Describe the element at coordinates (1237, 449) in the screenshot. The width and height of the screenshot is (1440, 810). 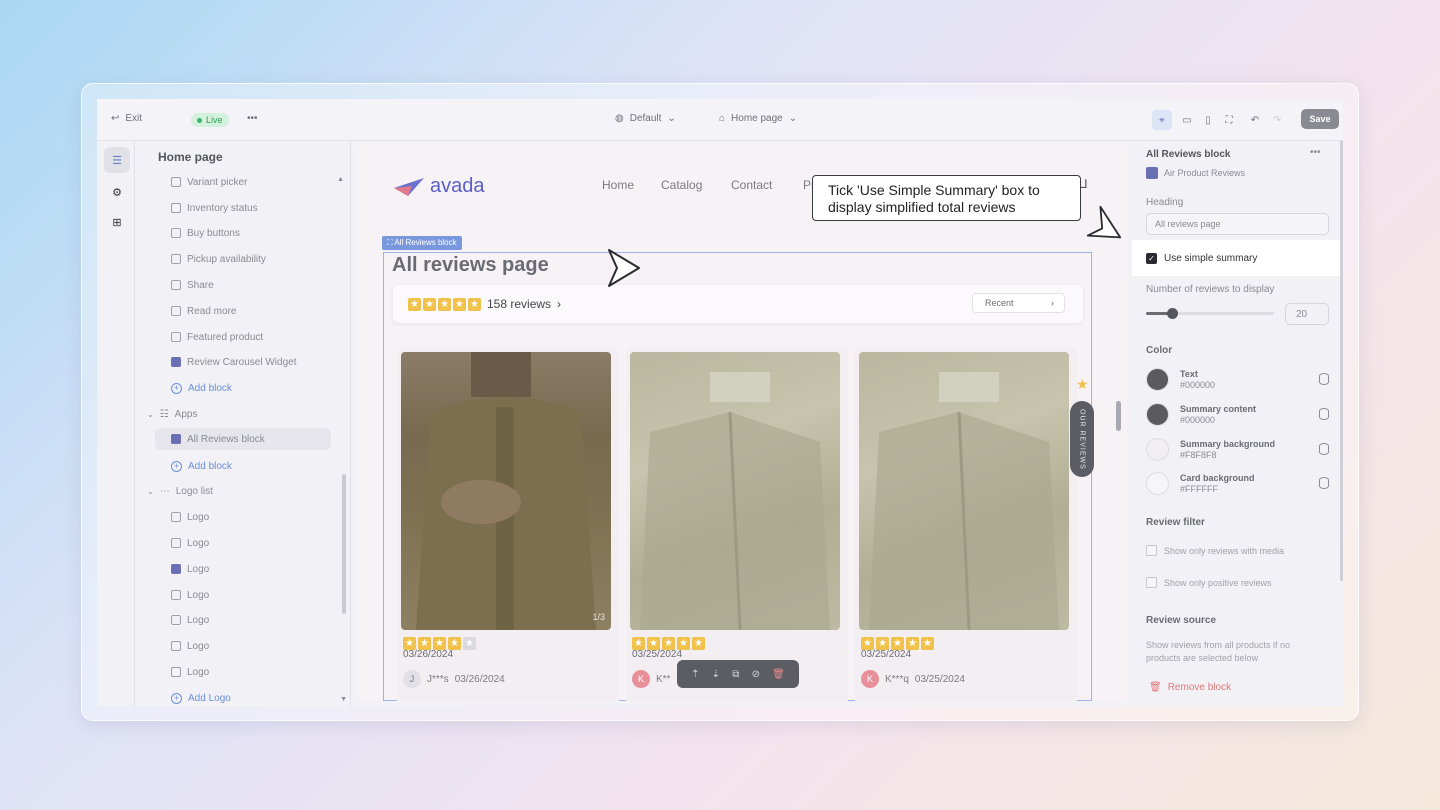
I see `color-setting-summary-background: Summary background #F8F8F8` at that location.